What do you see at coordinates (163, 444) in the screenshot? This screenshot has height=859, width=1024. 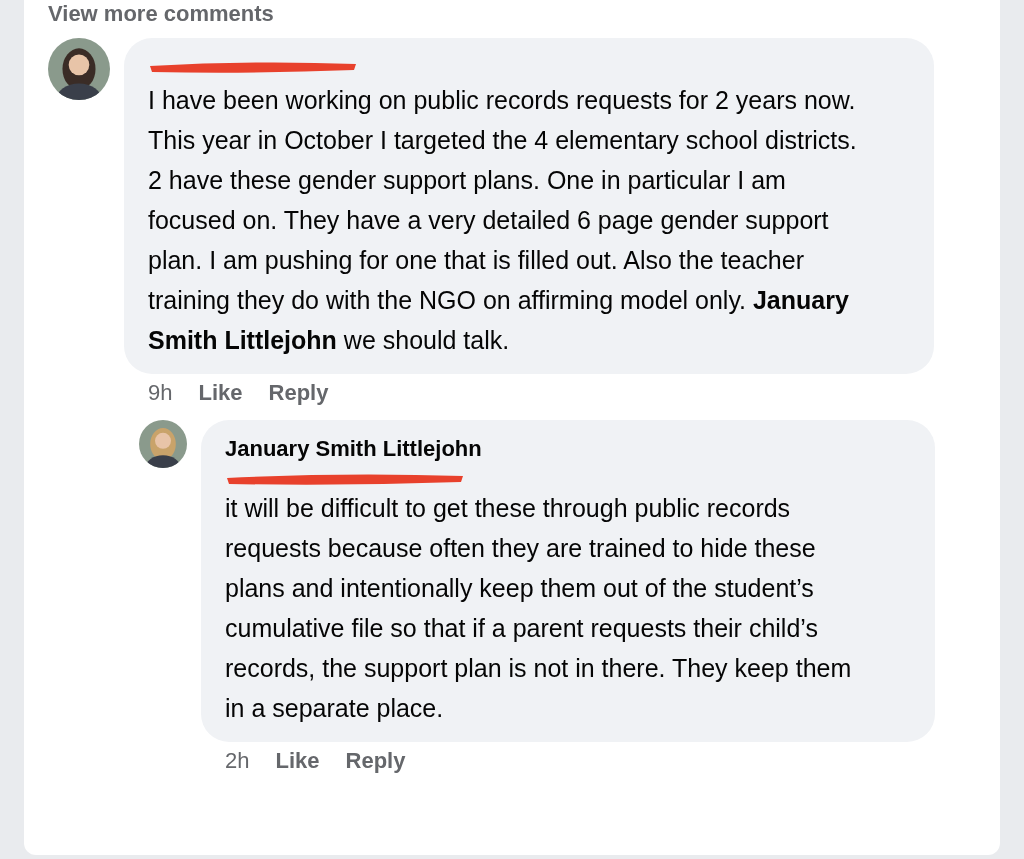 I see `avatar` at bounding box center [163, 444].